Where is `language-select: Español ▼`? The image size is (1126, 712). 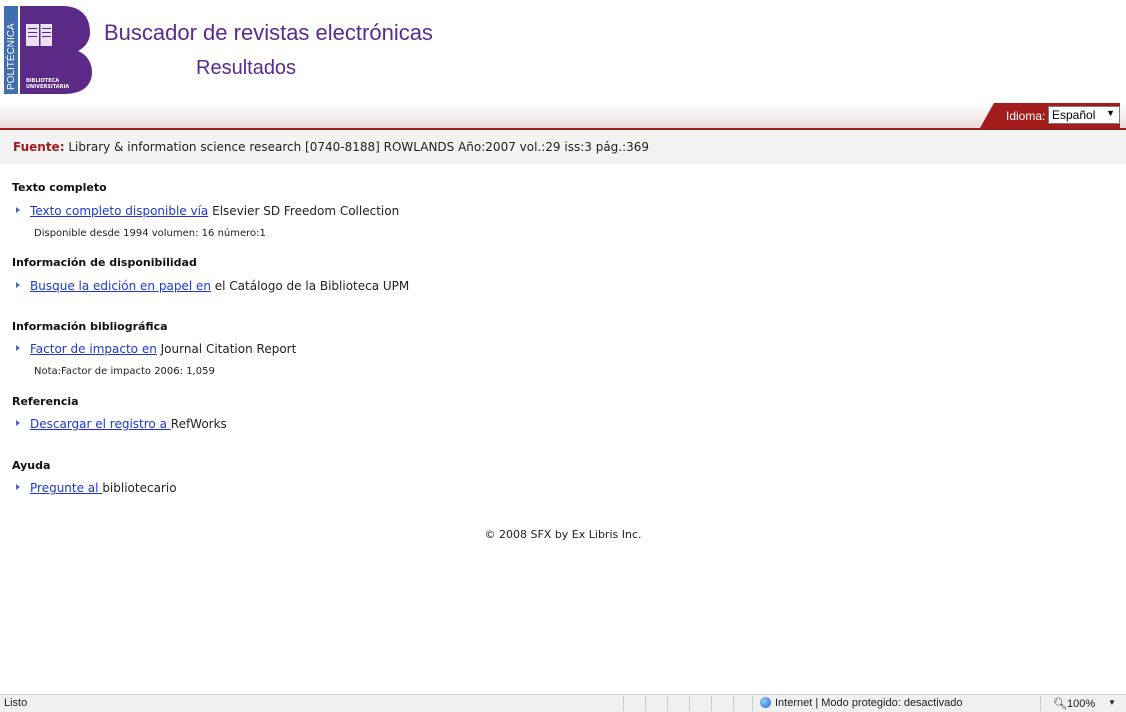
language-select: Español ▼ is located at coordinates (1084, 115).